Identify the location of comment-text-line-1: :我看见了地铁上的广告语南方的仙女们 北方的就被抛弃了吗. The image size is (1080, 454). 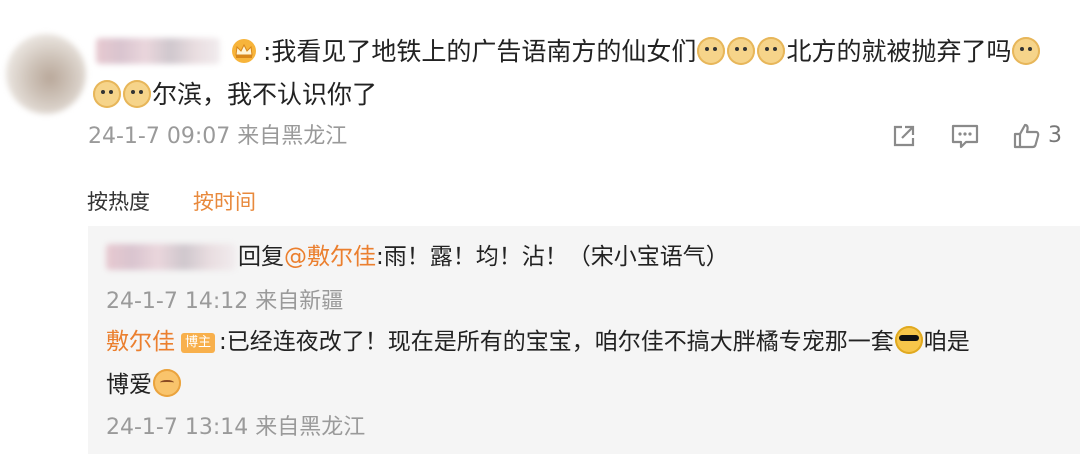
(652, 52).